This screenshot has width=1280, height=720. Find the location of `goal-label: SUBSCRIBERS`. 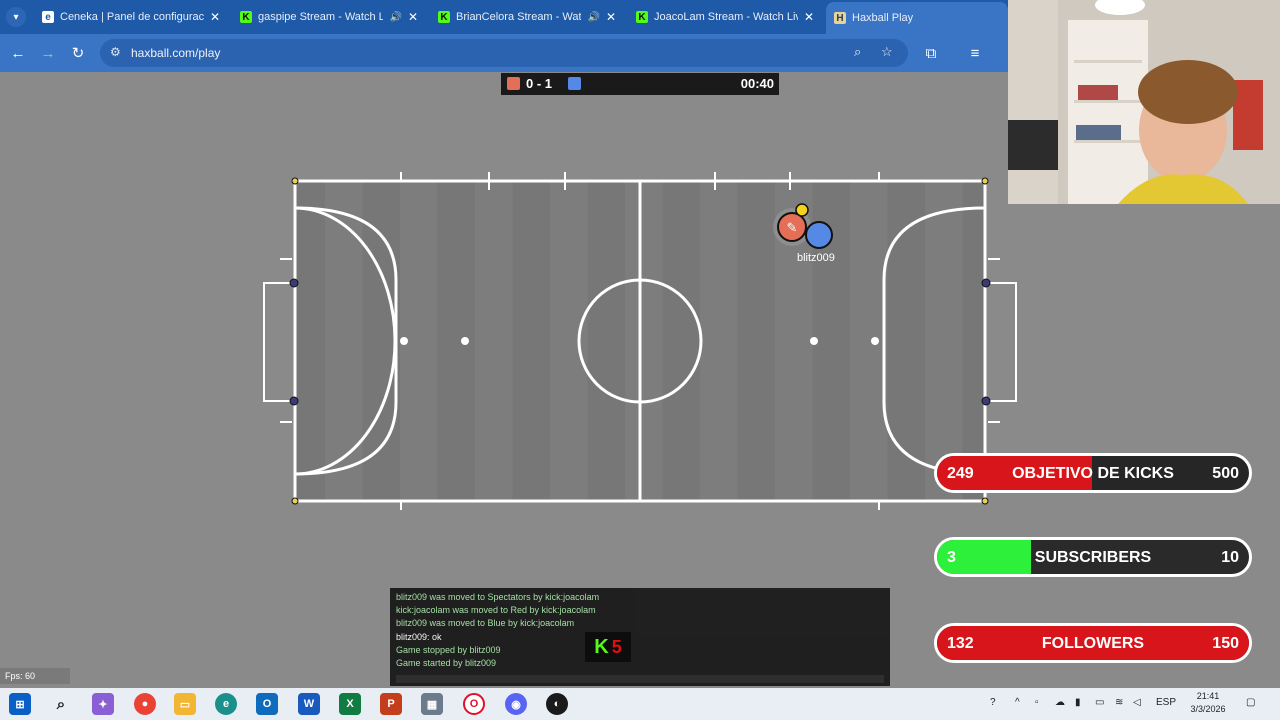

goal-label: SUBSCRIBERS is located at coordinates (1093, 557).